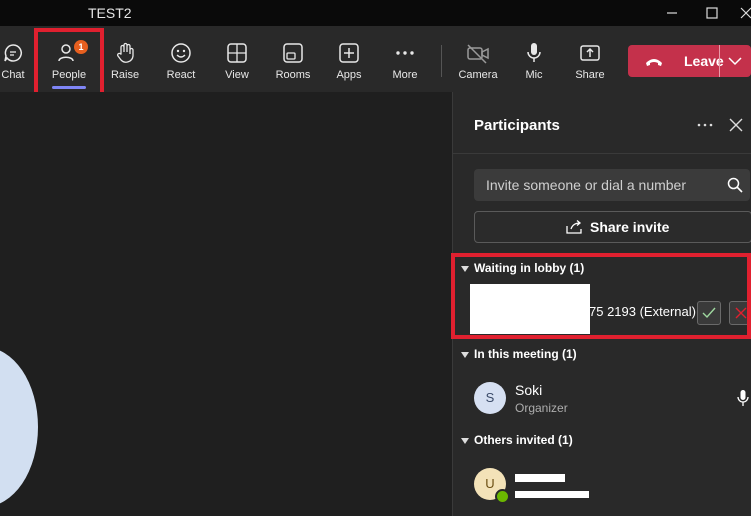 This screenshot has width=751, height=516. What do you see at coordinates (405, 53) in the screenshot?
I see `more-ellipsis-icon` at bounding box center [405, 53].